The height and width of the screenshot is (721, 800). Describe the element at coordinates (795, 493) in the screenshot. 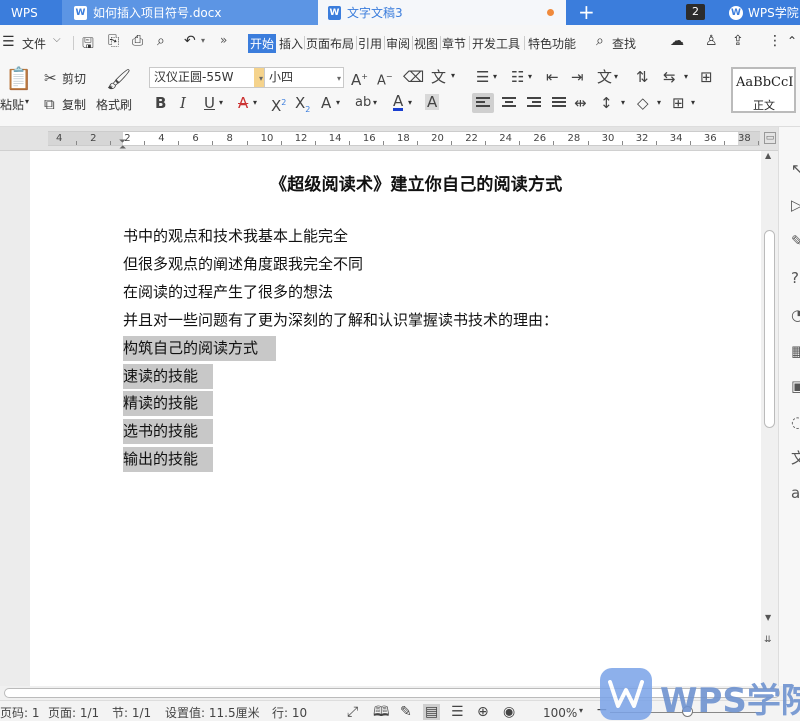

I see `text-icon: a` at that location.